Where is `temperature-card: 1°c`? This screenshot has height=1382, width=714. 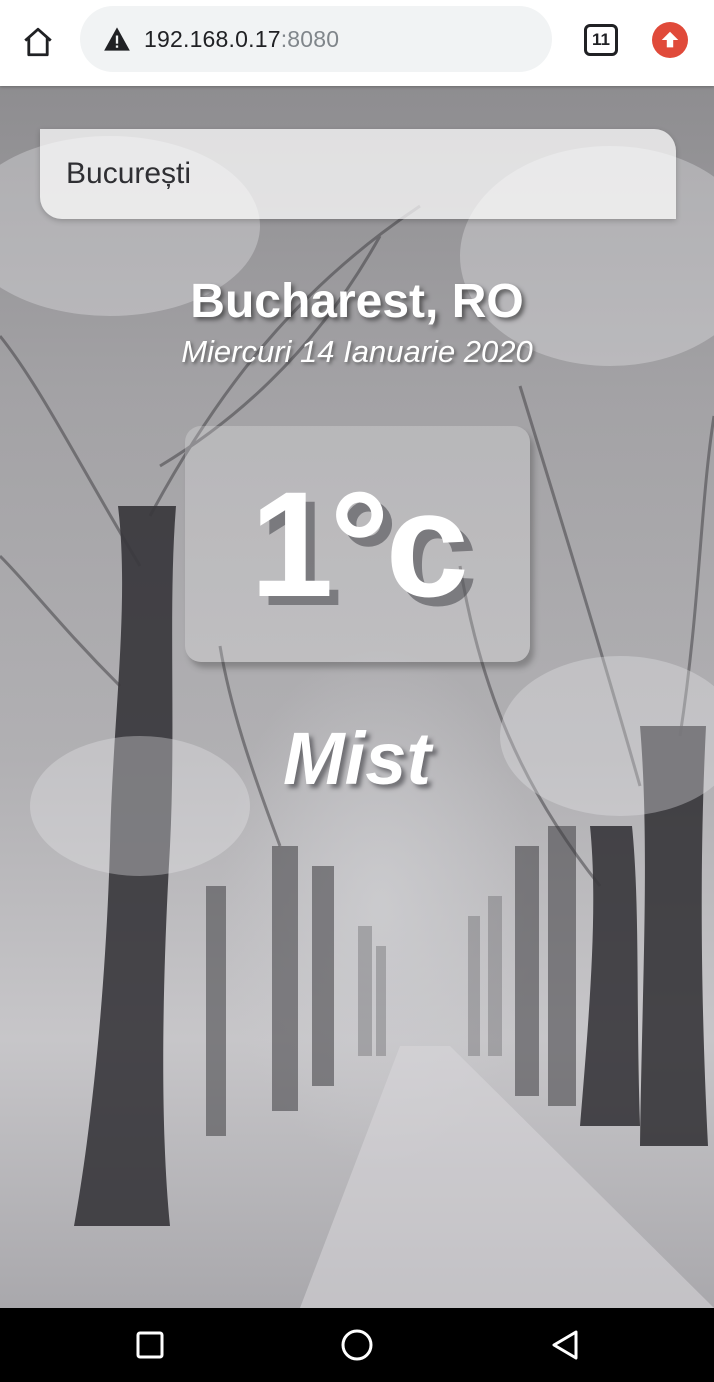 temperature-card: 1°c is located at coordinates (357, 544).